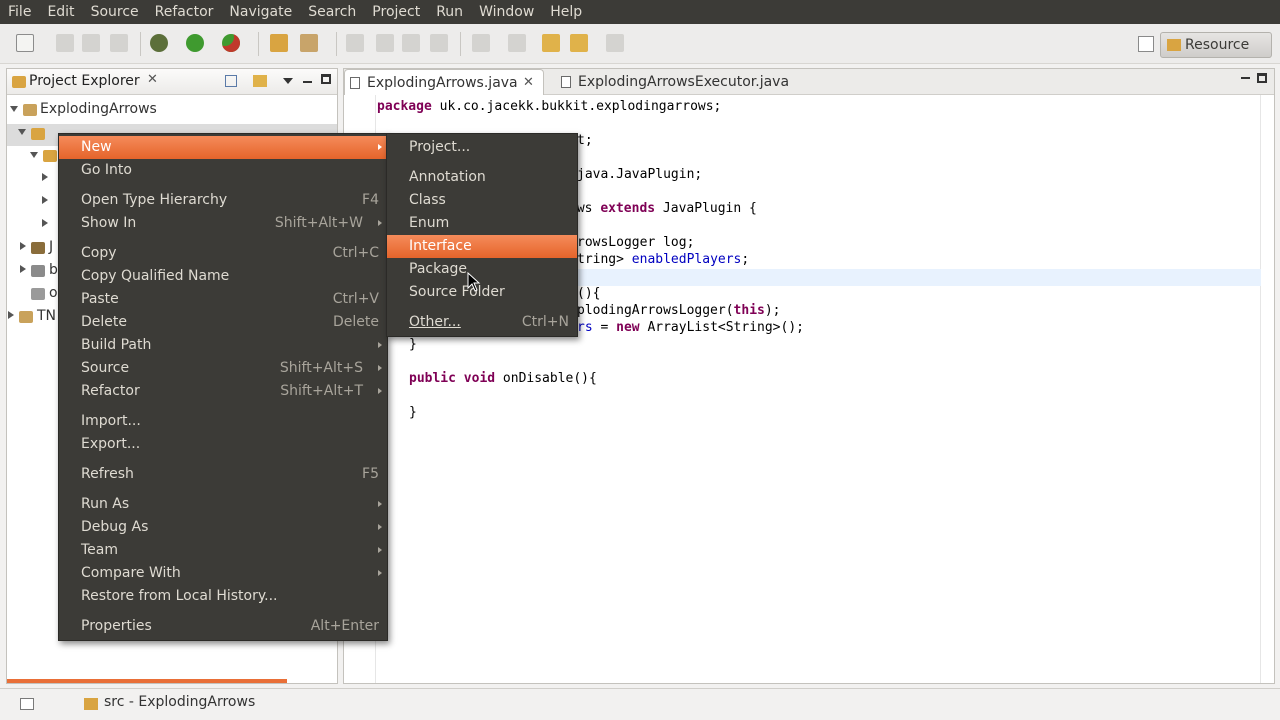  I want to click on tree-item-other: o, so click(53, 293).